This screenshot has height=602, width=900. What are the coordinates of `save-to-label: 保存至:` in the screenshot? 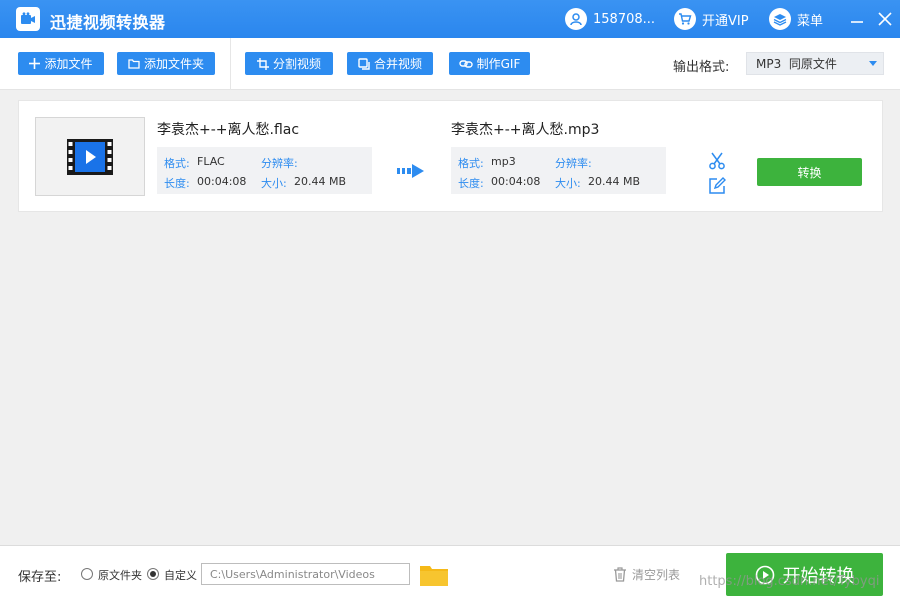 It's located at (40, 577).